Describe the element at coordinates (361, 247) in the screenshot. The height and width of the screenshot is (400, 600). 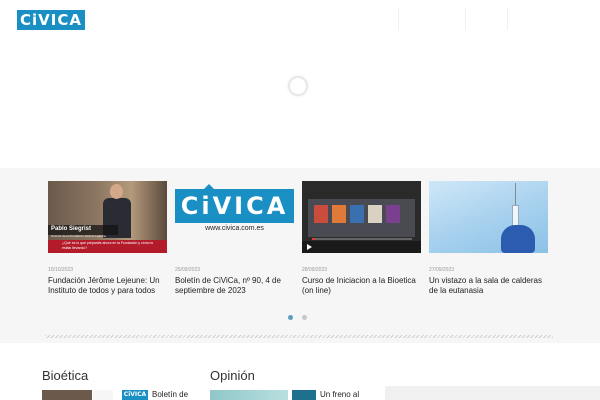
I see `video-controls` at that location.